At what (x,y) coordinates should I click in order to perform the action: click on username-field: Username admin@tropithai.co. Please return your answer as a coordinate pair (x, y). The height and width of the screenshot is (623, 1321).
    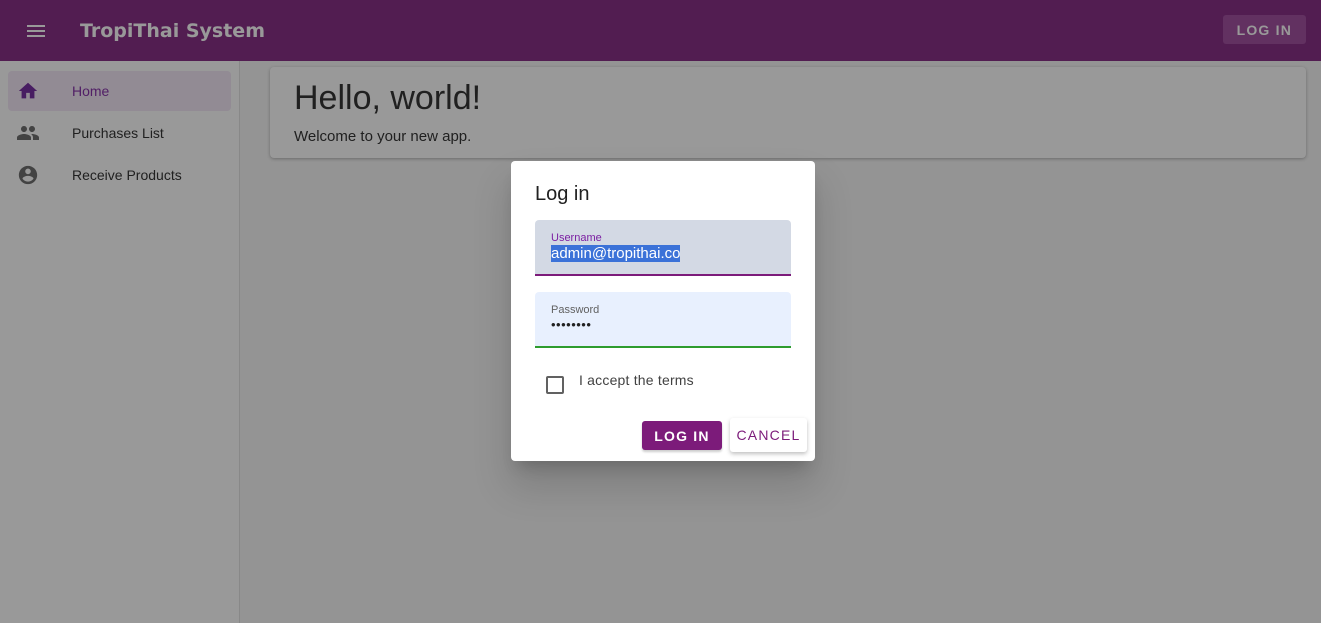
    Looking at the image, I should click on (663, 248).